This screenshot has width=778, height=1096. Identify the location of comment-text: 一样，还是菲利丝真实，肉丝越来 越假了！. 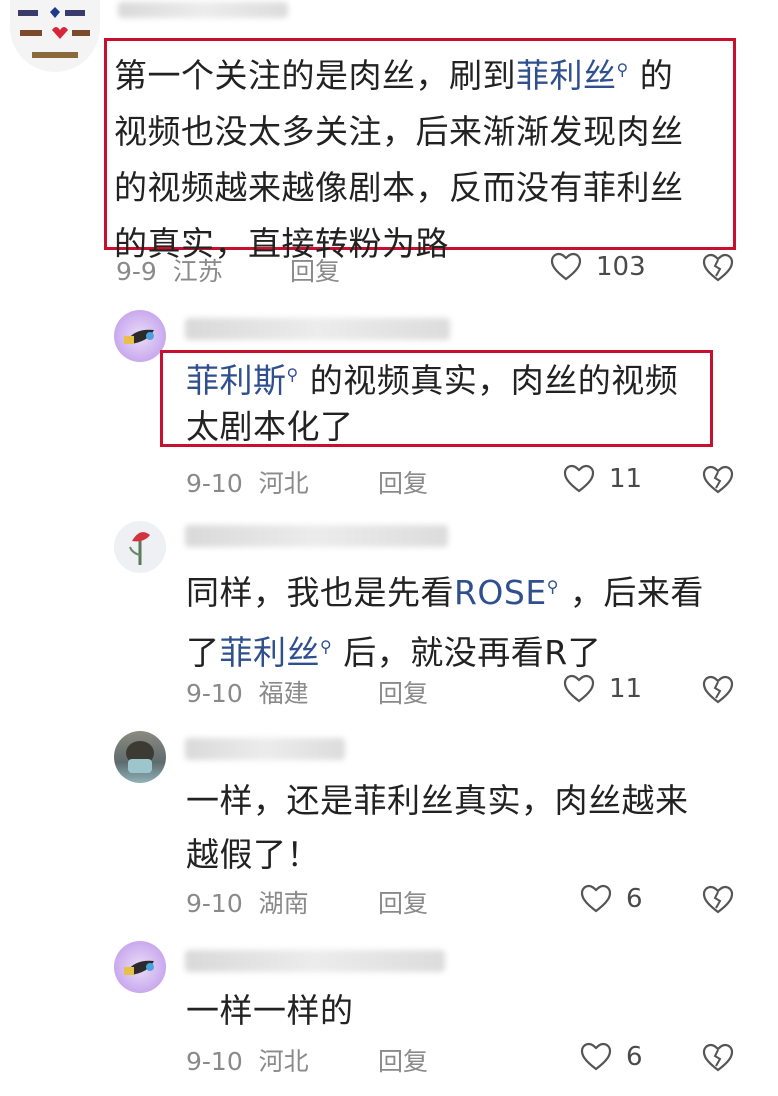
(437, 827).